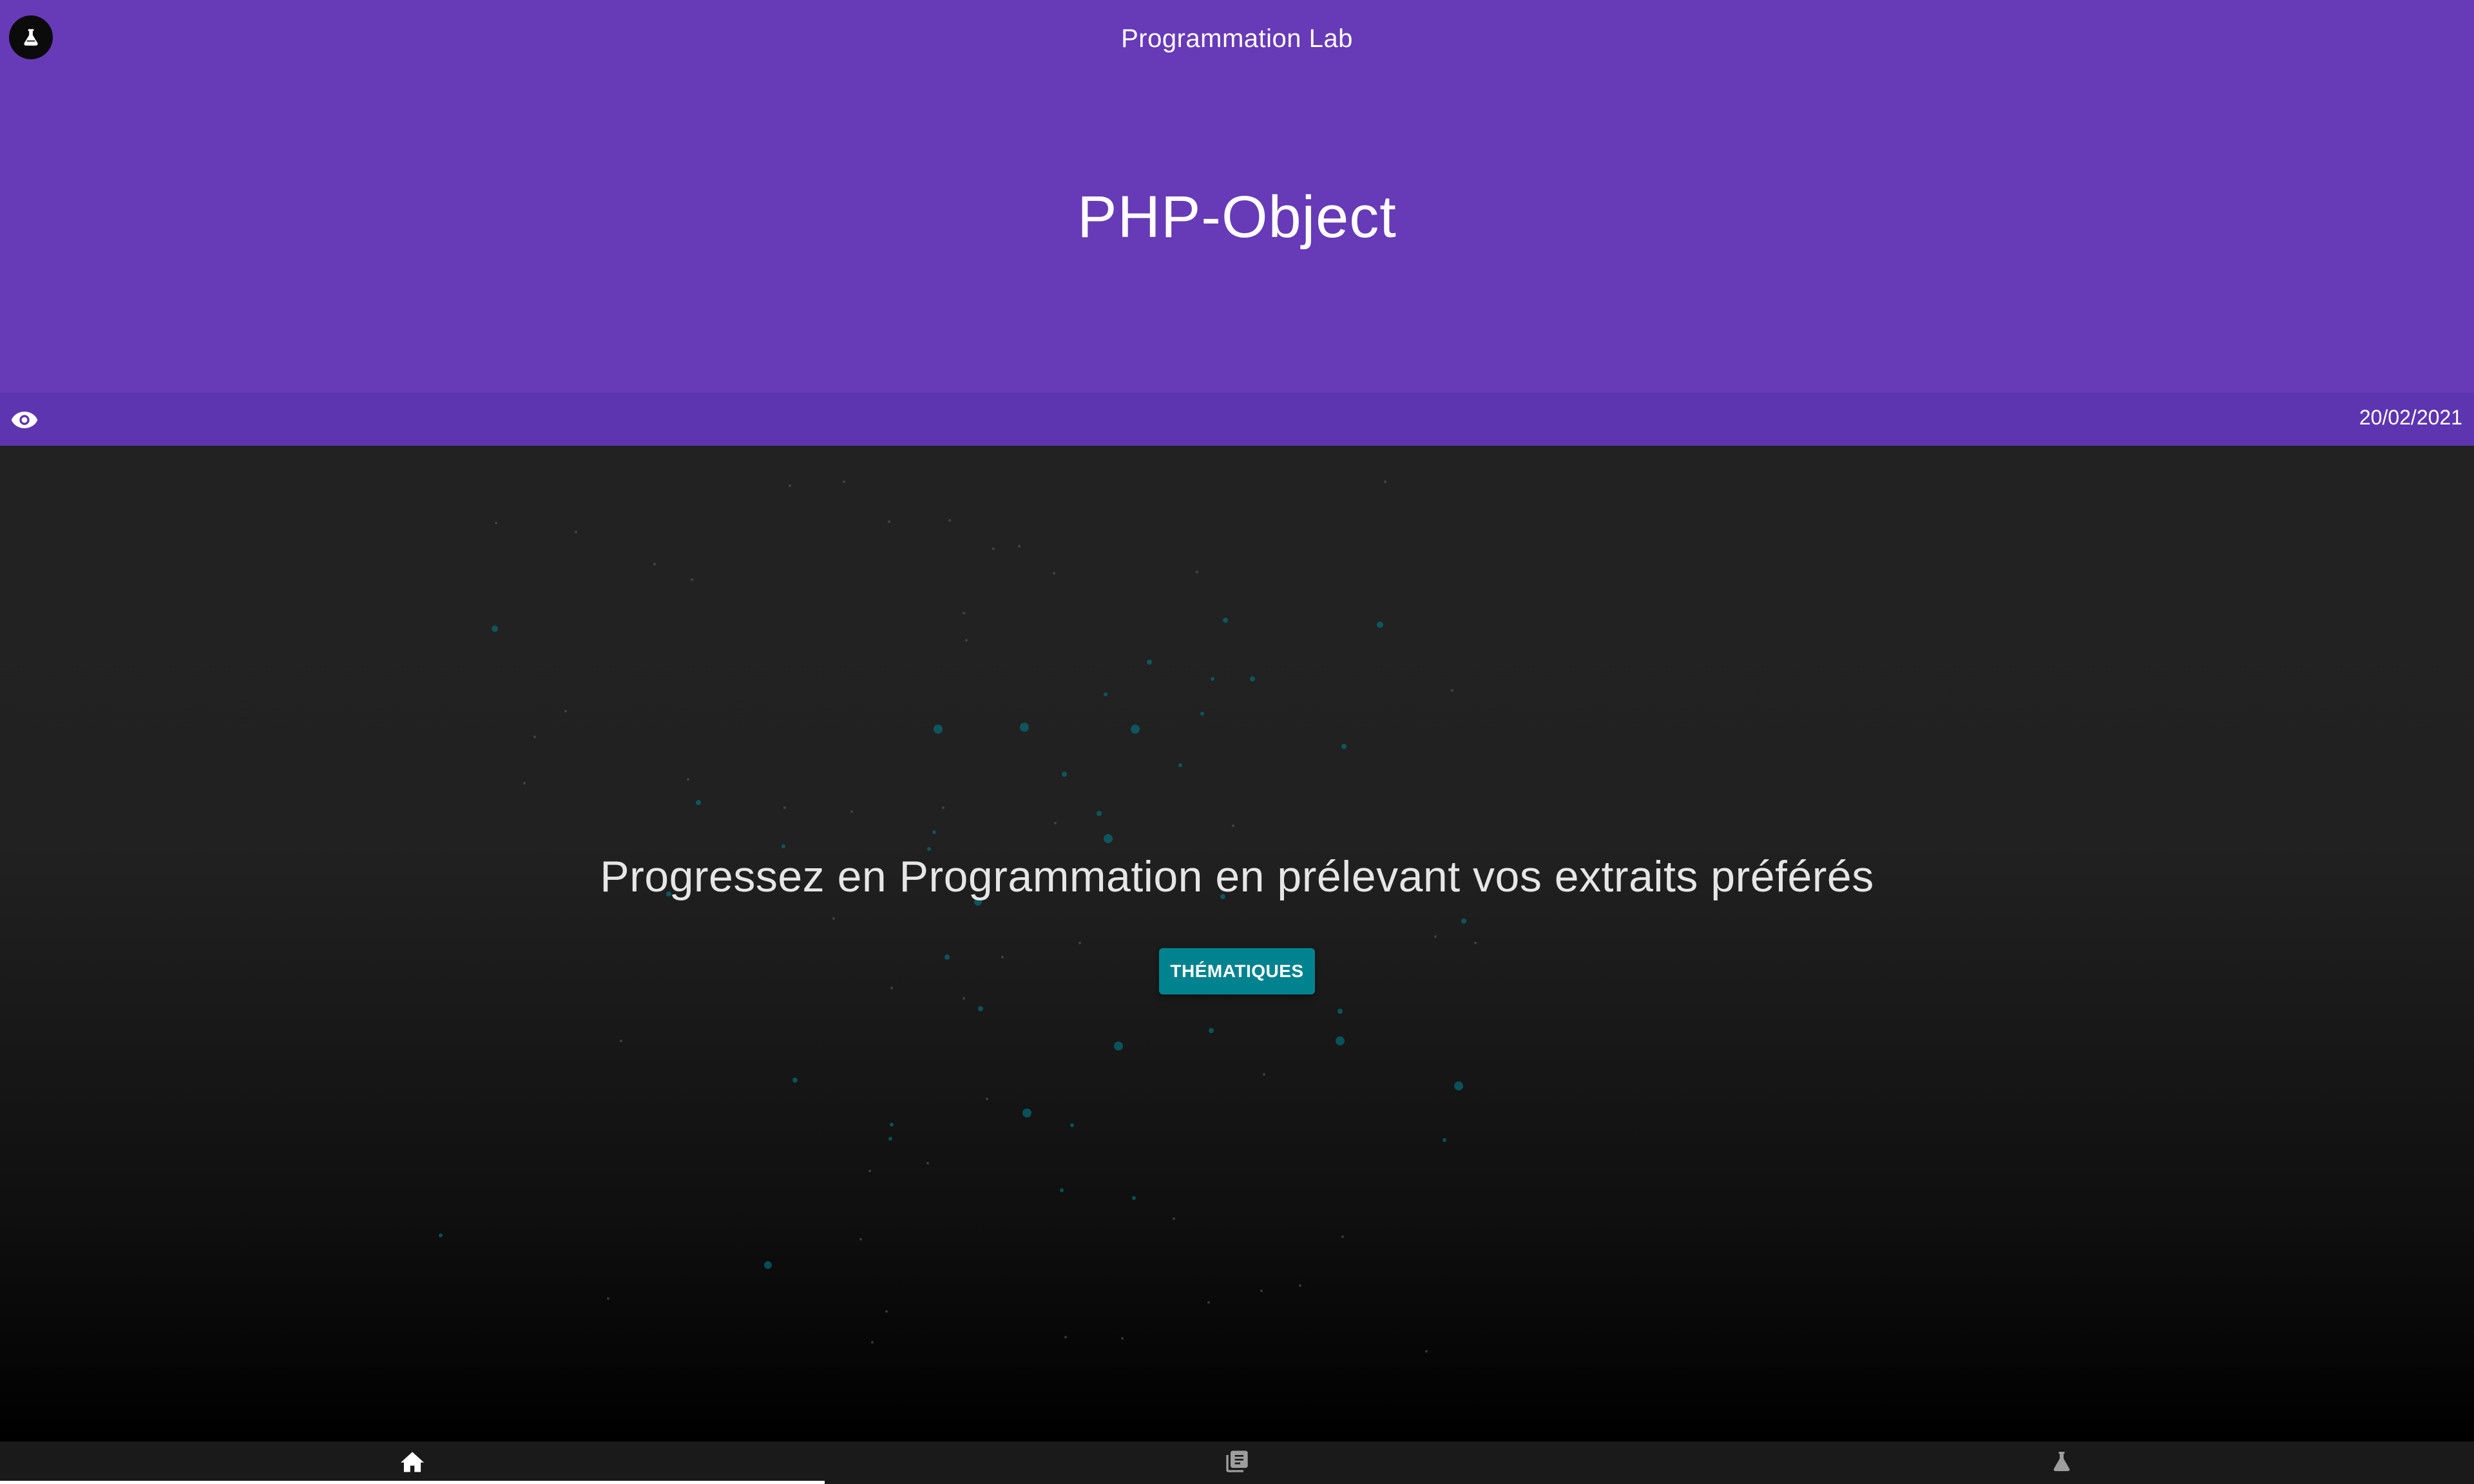  I want to click on eye-icon, so click(24, 420).